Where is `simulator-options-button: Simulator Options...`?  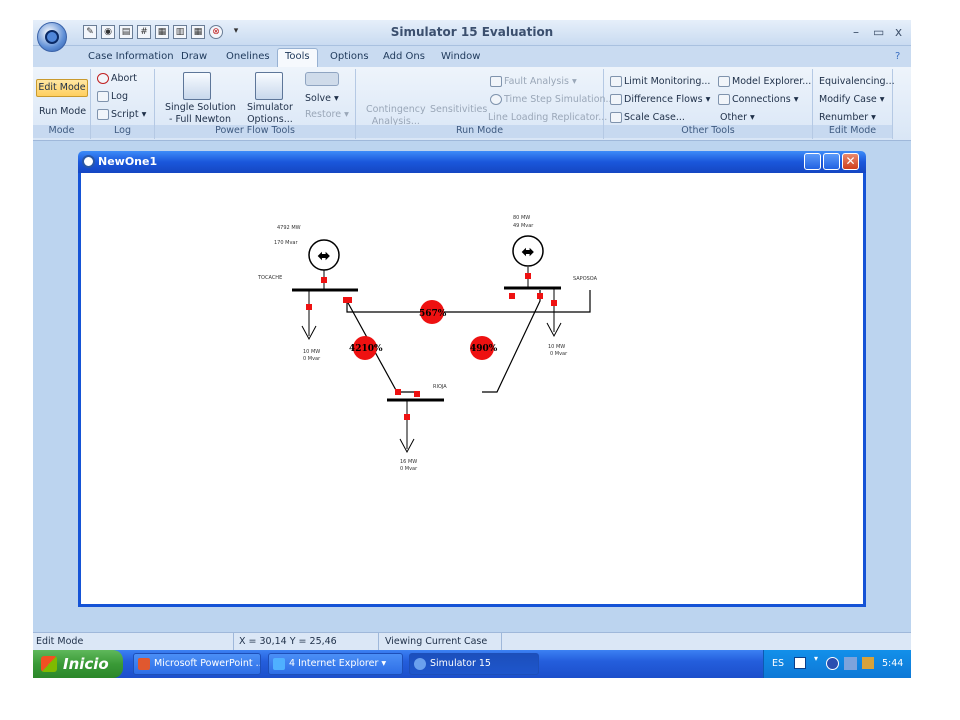
simulator-options-button: Simulator Options... is located at coordinates (270, 114).